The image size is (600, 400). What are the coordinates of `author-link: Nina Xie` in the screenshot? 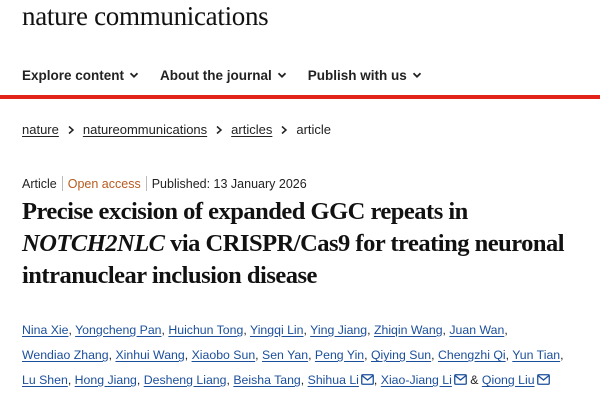 It's located at (45, 330).